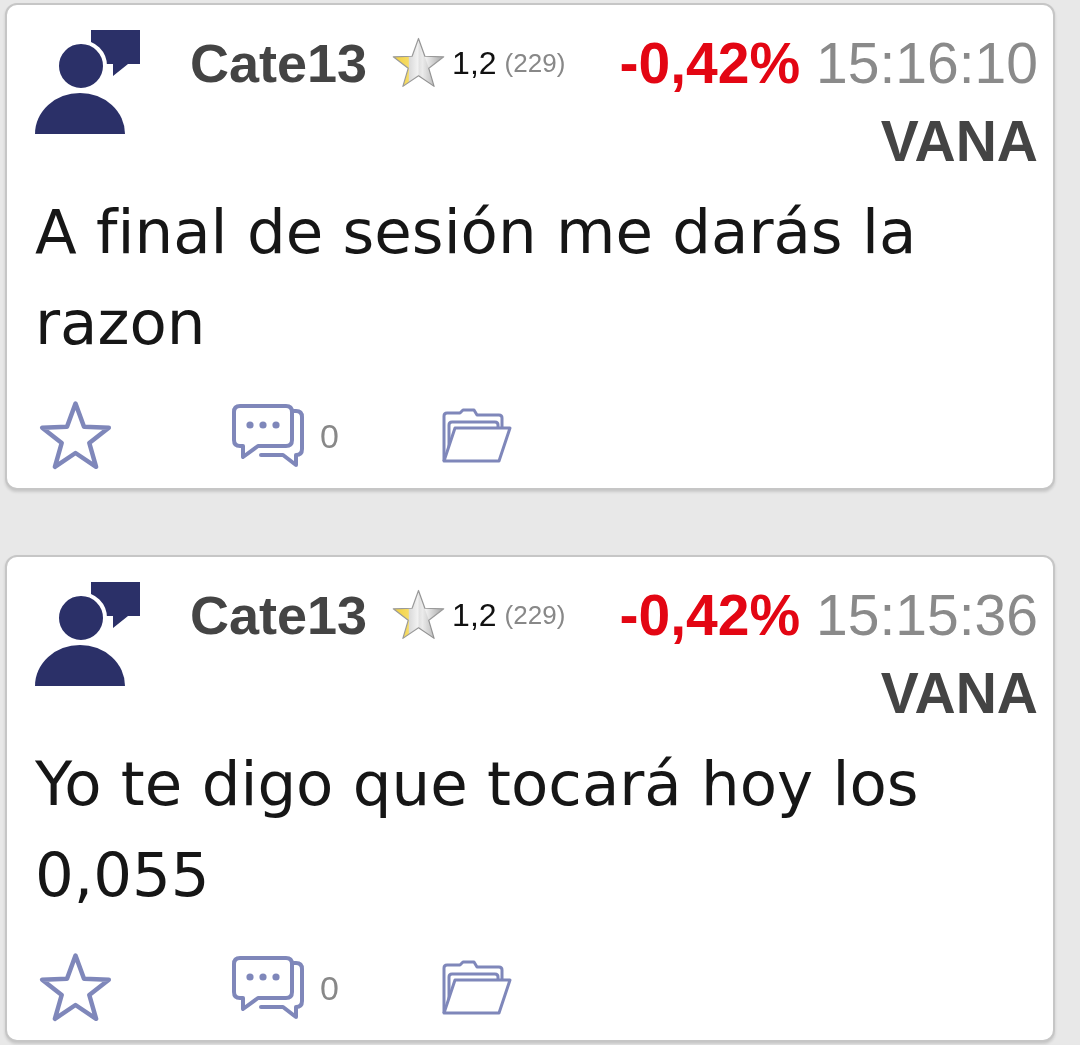 This screenshot has height=1045, width=1080. I want to click on post-time: 15:16:10, so click(927, 63).